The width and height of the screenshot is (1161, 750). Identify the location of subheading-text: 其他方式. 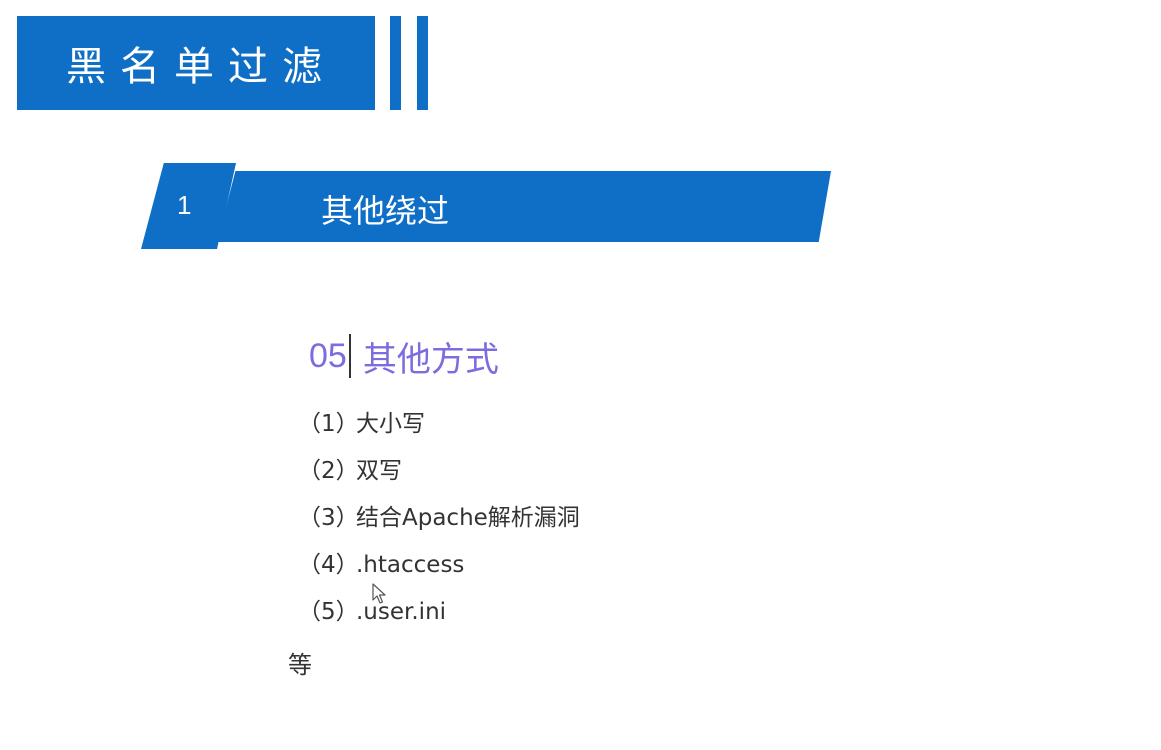
(430, 359).